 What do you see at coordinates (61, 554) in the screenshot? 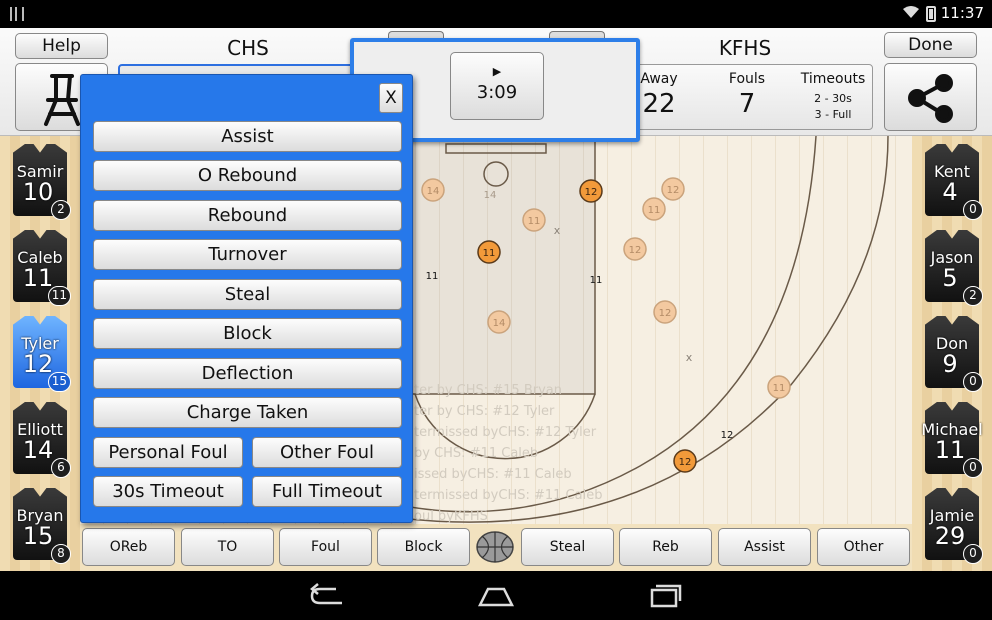
I see `player-stat-badge: 8` at bounding box center [61, 554].